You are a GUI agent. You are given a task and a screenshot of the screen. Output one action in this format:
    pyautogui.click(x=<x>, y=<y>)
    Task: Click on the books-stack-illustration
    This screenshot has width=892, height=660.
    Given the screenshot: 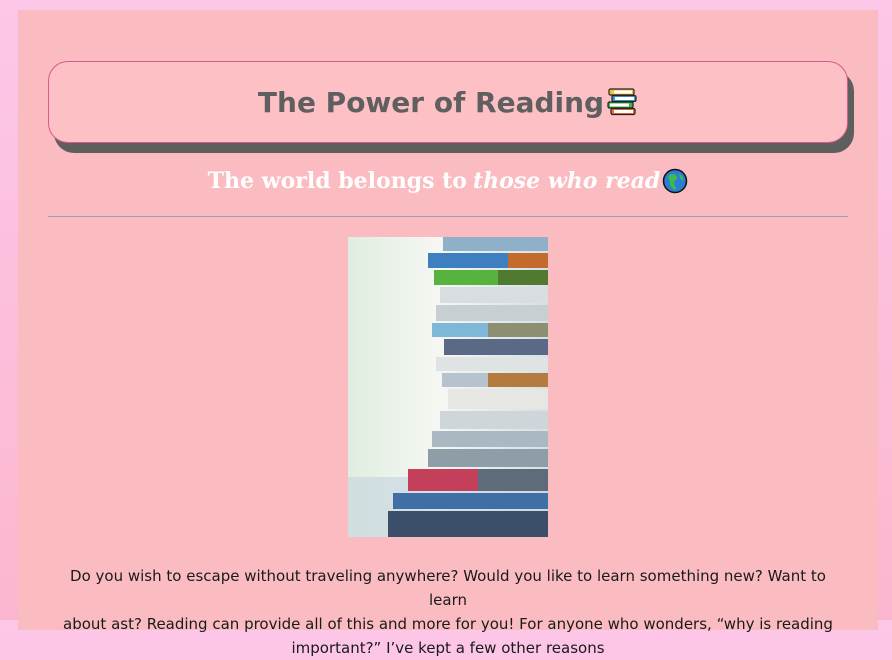 What is the action you would take?
    pyautogui.click(x=448, y=387)
    